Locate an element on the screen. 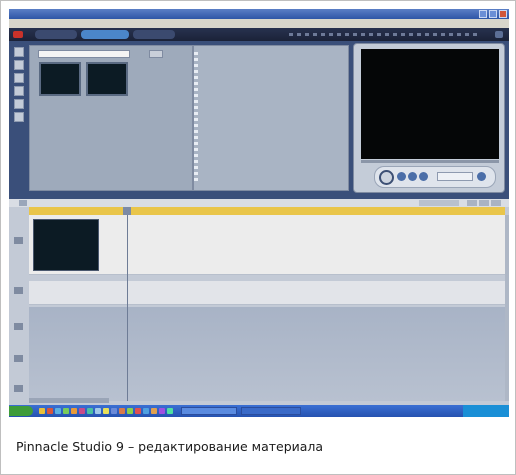 This screenshot has height=475, width=516. storyboard-view-icon is located at coordinates (472, 203).